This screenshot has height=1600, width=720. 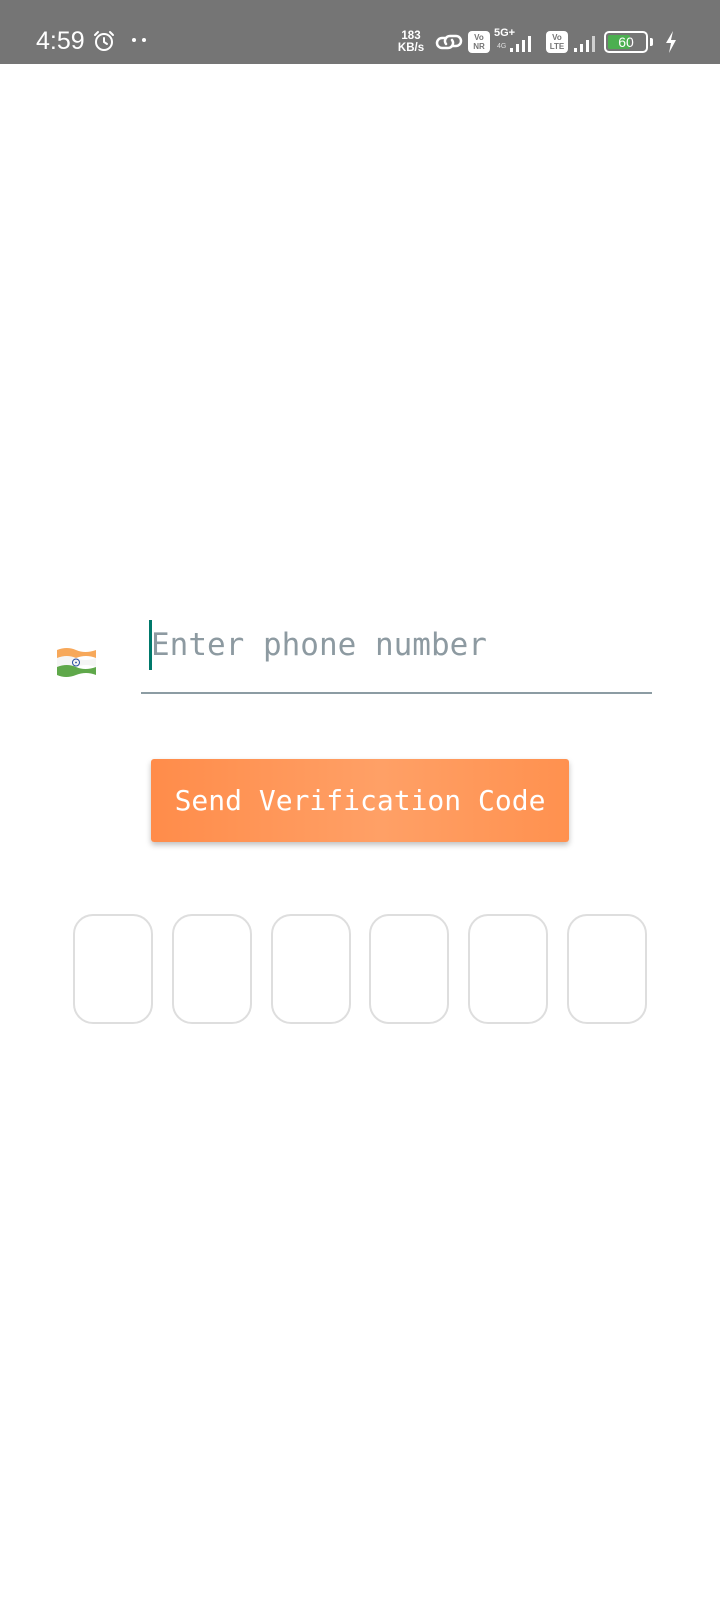 I want to click on battery-icon: 60, so click(x=626, y=42).